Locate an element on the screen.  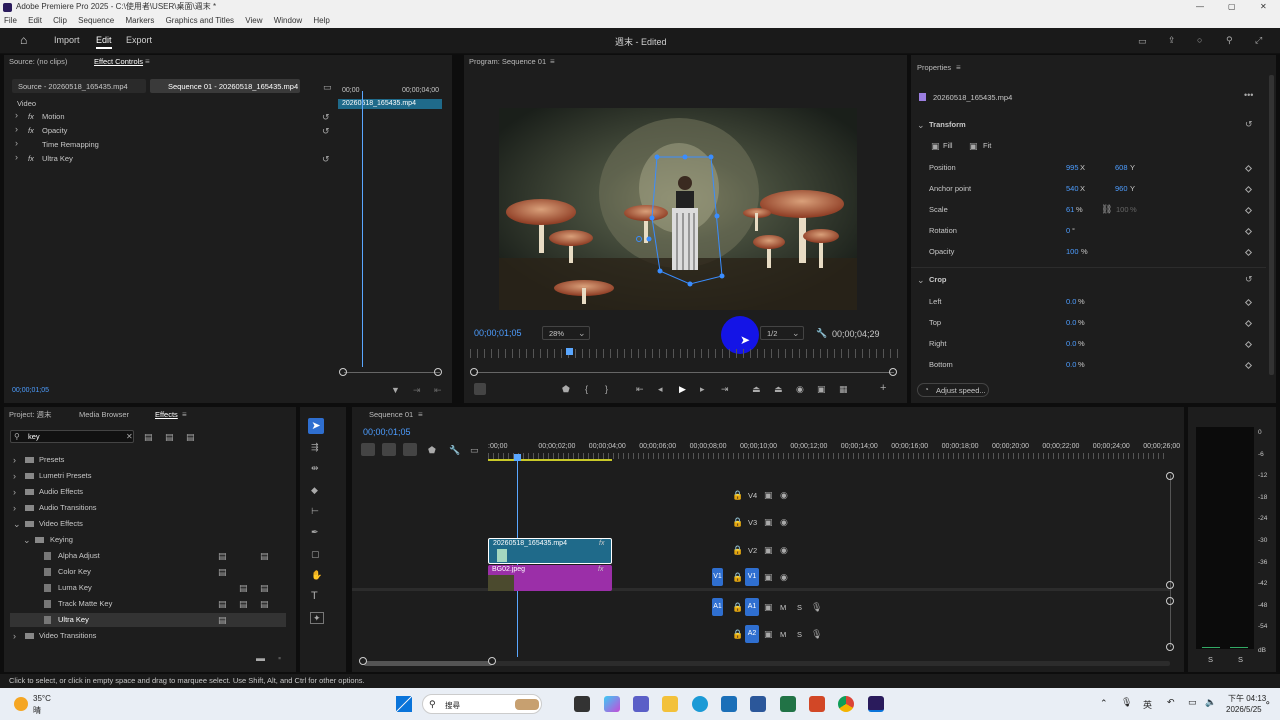
play-icon: ▶ is located at coordinates (682, 389).